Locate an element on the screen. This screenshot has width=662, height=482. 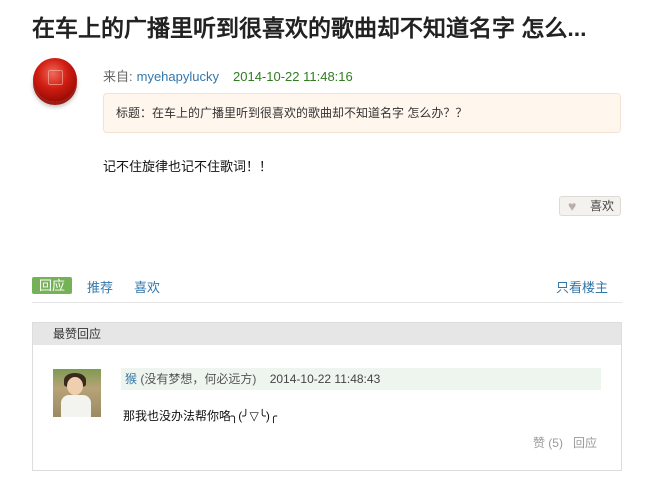
recommend-link: 推荐 is located at coordinates (100, 286).